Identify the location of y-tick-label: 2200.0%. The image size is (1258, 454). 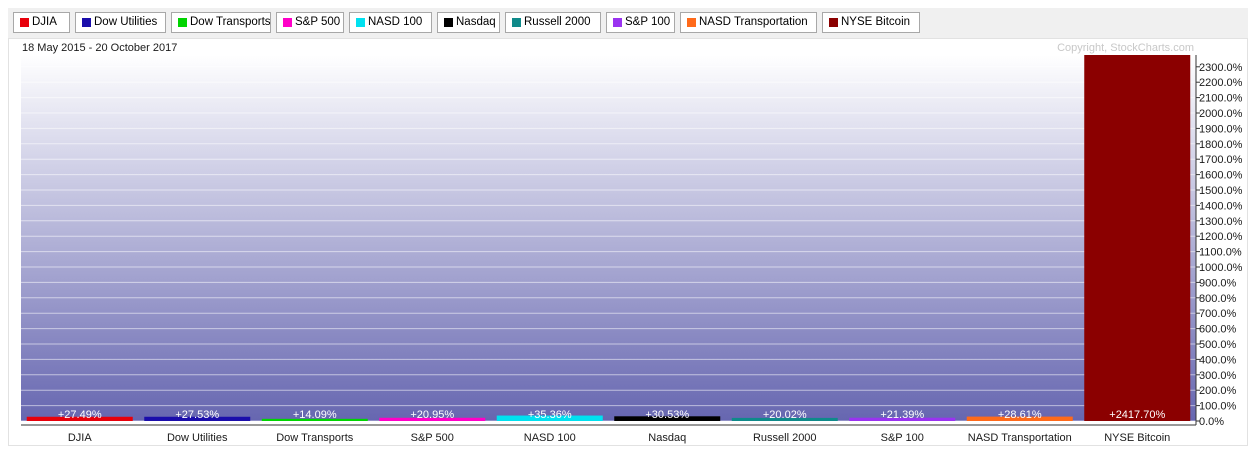
(1221, 83).